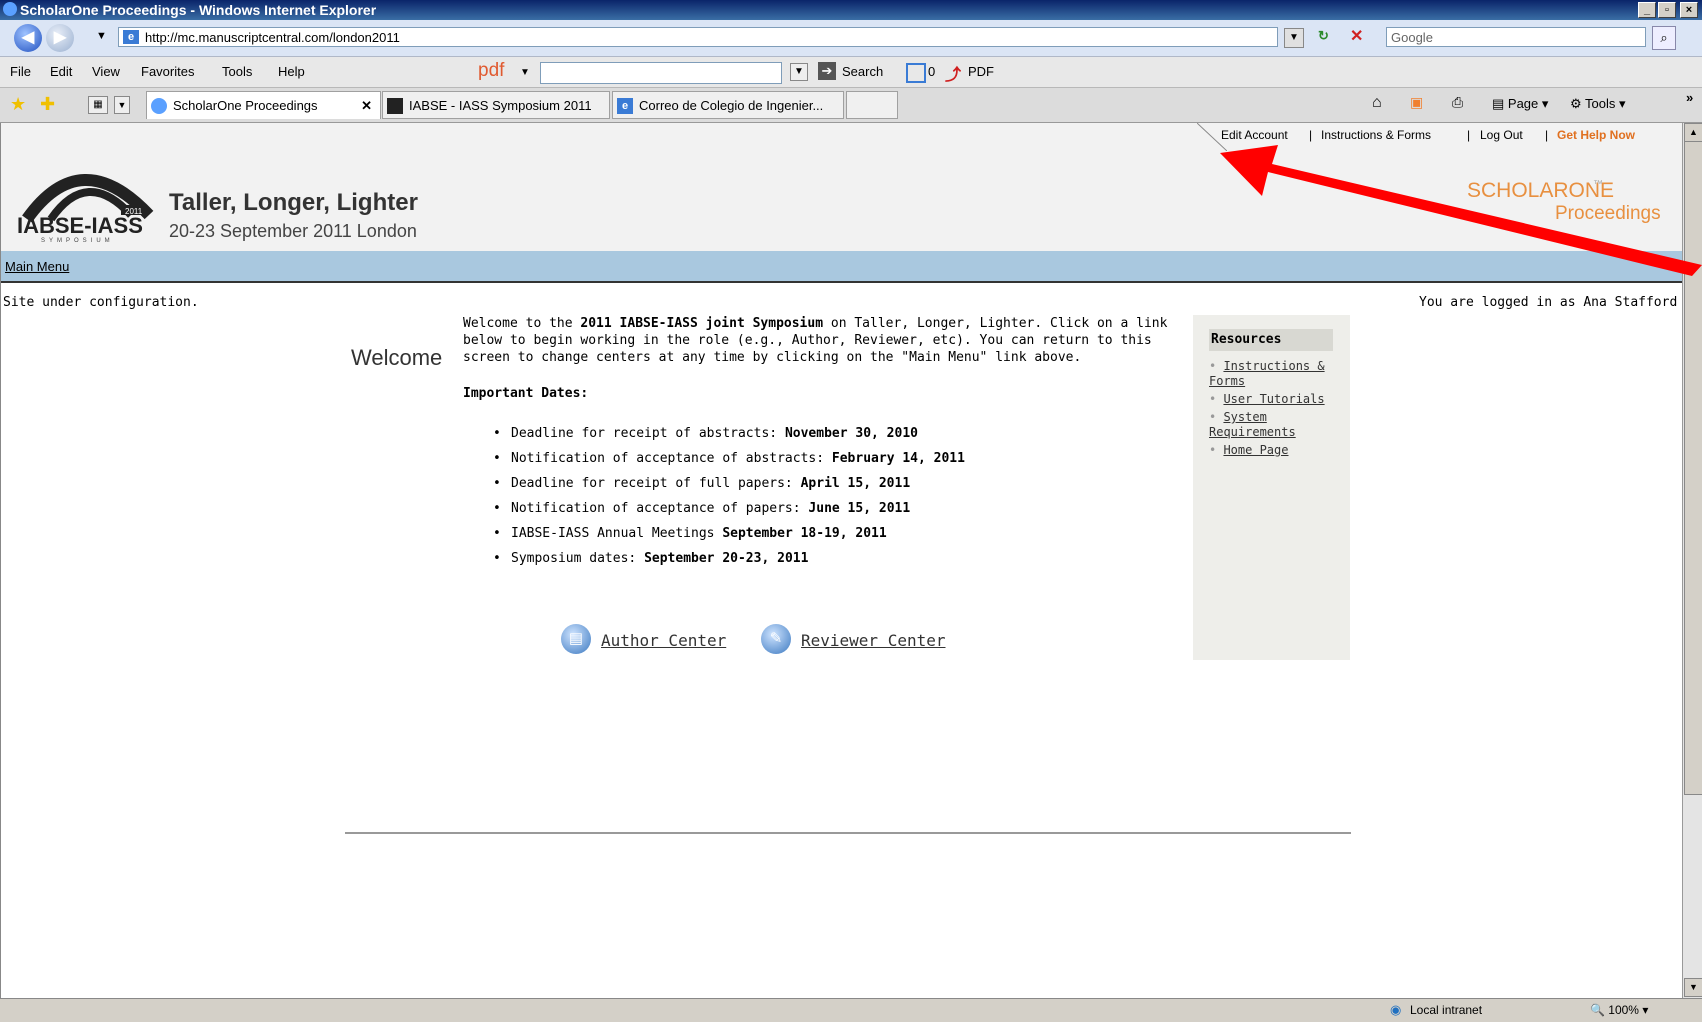 This screenshot has height=1022, width=1702. I want to click on annotation-arrow, so click(1461, 210).